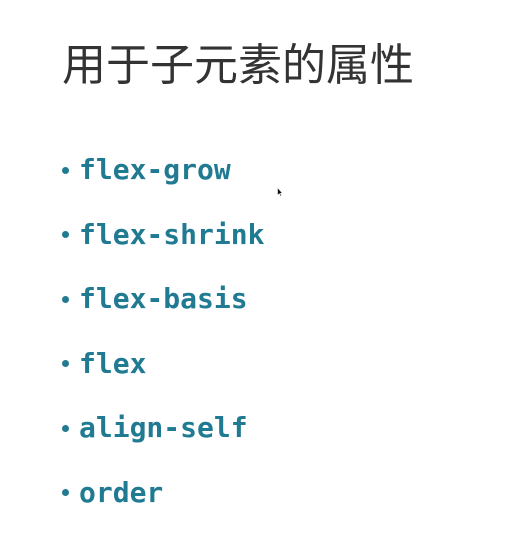 The height and width of the screenshot is (537, 520). Describe the element at coordinates (280, 192) in the screenshot. I see `mouse-pointer-icon` at that location.